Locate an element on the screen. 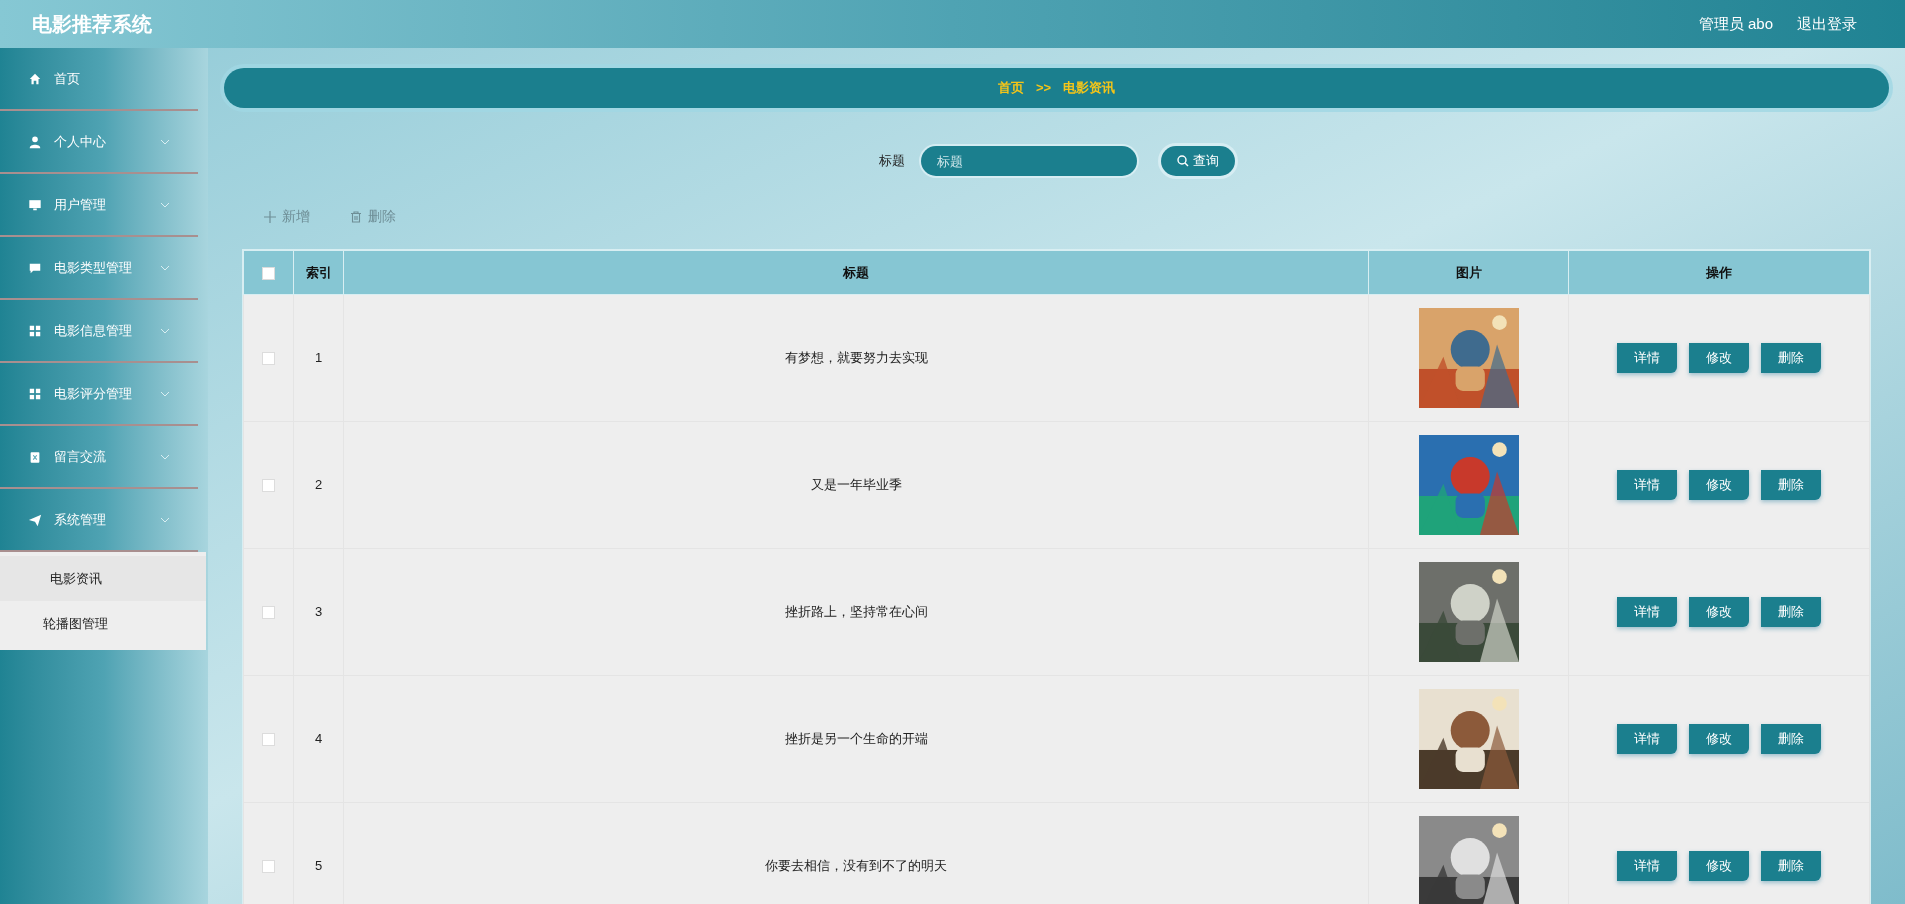  submenu-item: 轮播图管理 is located at coordinates (103, 623).